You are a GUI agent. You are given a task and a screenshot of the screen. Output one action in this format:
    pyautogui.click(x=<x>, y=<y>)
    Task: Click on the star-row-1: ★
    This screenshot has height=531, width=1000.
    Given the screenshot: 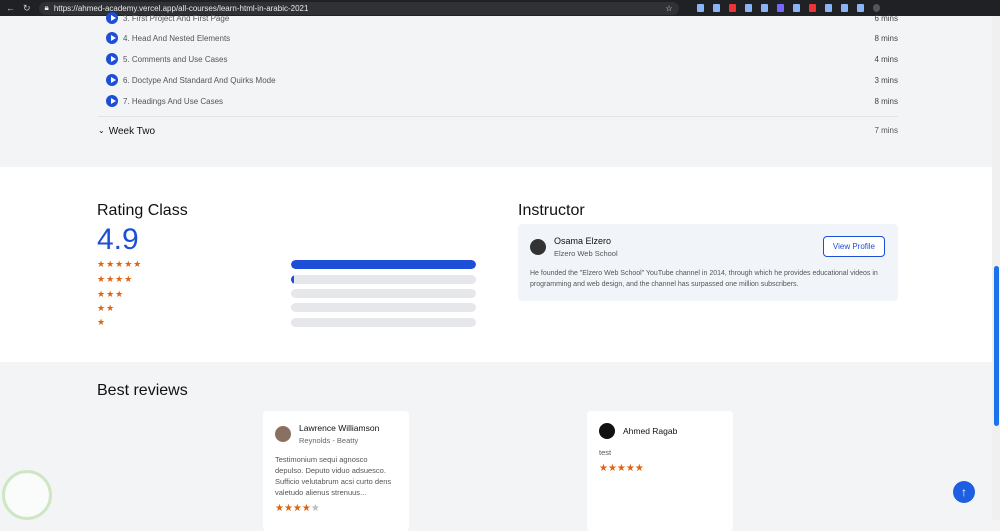 What is the action you would take?
    pyautogui.click(x=102, y=322)
    